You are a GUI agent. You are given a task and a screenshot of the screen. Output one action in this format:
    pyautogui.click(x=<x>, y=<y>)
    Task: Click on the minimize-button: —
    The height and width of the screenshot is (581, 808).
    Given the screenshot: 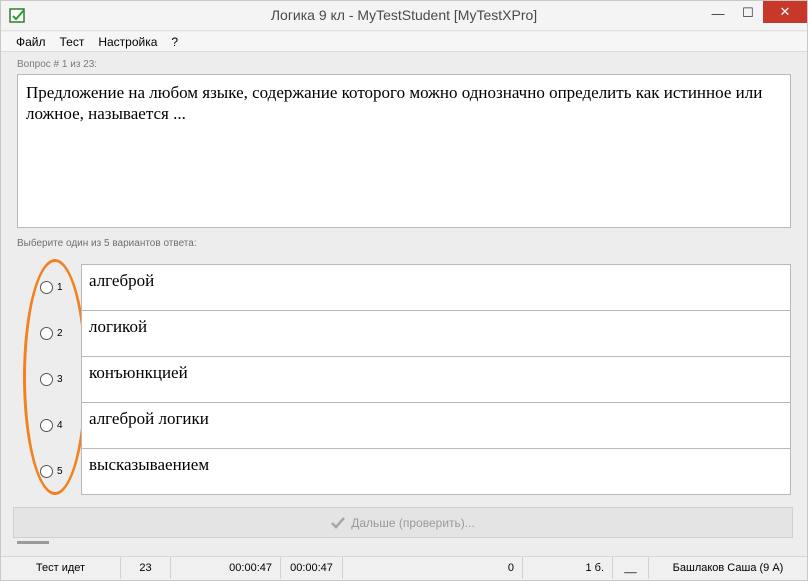 What is the action you would take?
    pyautogui.click(x=718, y=13)
    